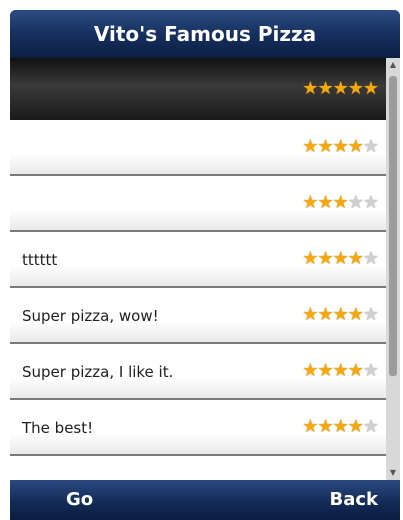 The height and width of the screenshot is (520, 403). I want to click on list-item: Super pizza, I like it. ★★★★★, so click(198, 372).